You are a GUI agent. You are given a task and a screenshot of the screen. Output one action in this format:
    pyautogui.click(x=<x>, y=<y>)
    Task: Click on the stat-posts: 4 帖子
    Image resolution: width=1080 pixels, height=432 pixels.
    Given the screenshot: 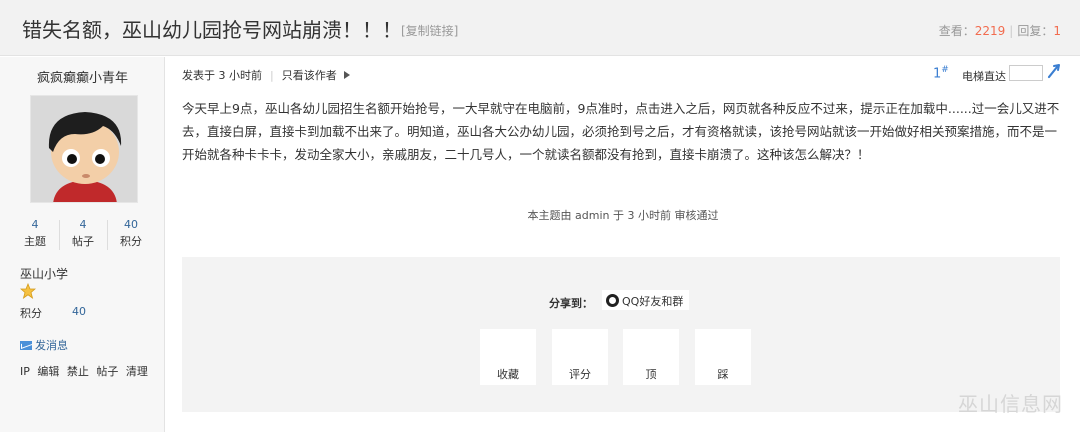 What is the action you would take?
    pyautogui.click(x=83, y=234)
    